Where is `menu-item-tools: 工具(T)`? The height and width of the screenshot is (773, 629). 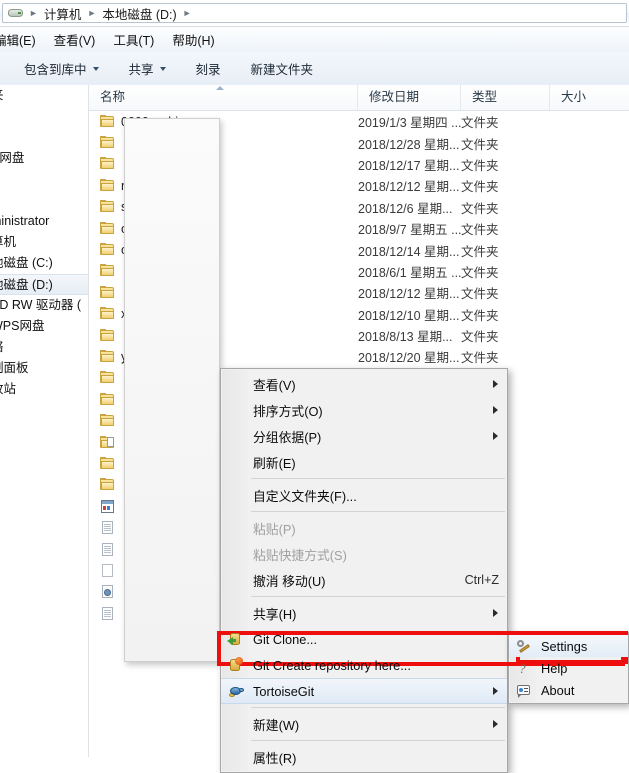 menu-item-tools: 工具(T) is located at coordinates (133, 39).